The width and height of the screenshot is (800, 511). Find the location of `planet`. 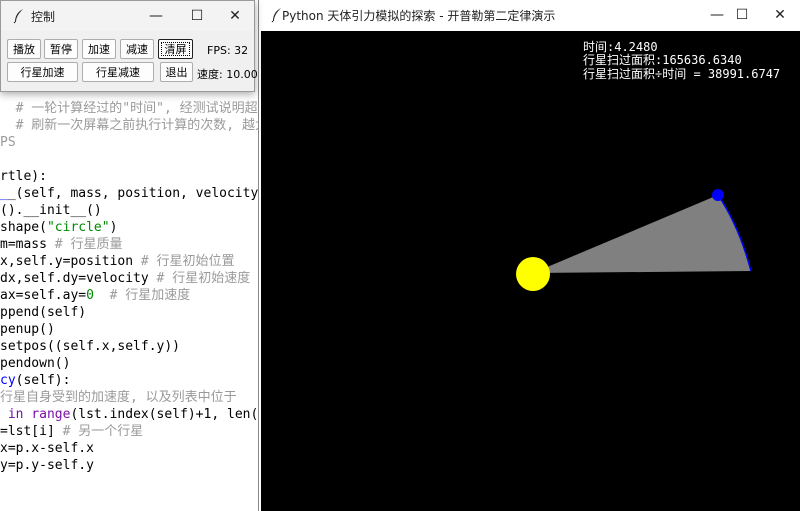

planet is located at coordinates (718, 195).